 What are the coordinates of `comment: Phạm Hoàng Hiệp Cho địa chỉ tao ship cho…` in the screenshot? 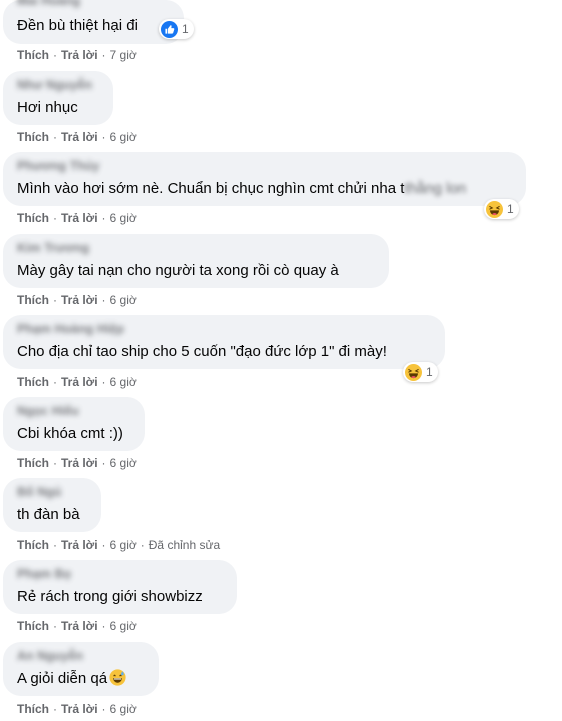 It's located at (224, 342).